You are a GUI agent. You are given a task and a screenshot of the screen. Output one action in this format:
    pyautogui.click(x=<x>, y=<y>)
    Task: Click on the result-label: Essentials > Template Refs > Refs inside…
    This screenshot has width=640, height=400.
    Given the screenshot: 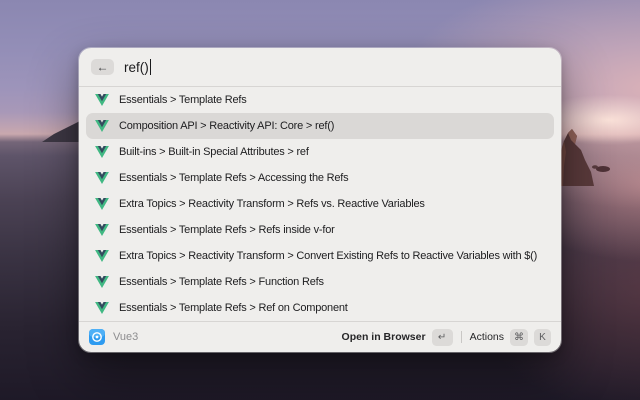 What is the action you would take?
    pyautogui.click(x=227, y=230)
    